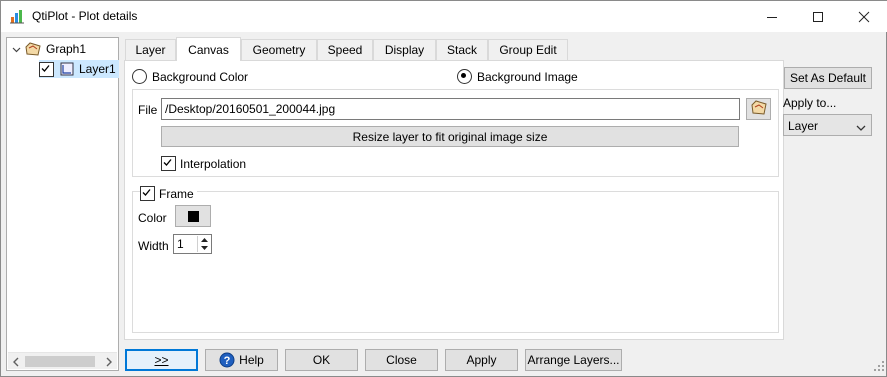 Image resolution: width=887 pixels, height=377 pixels. Describe the element at coordinates (17, 16) in the screenshot. I see `app-icon` at that location.